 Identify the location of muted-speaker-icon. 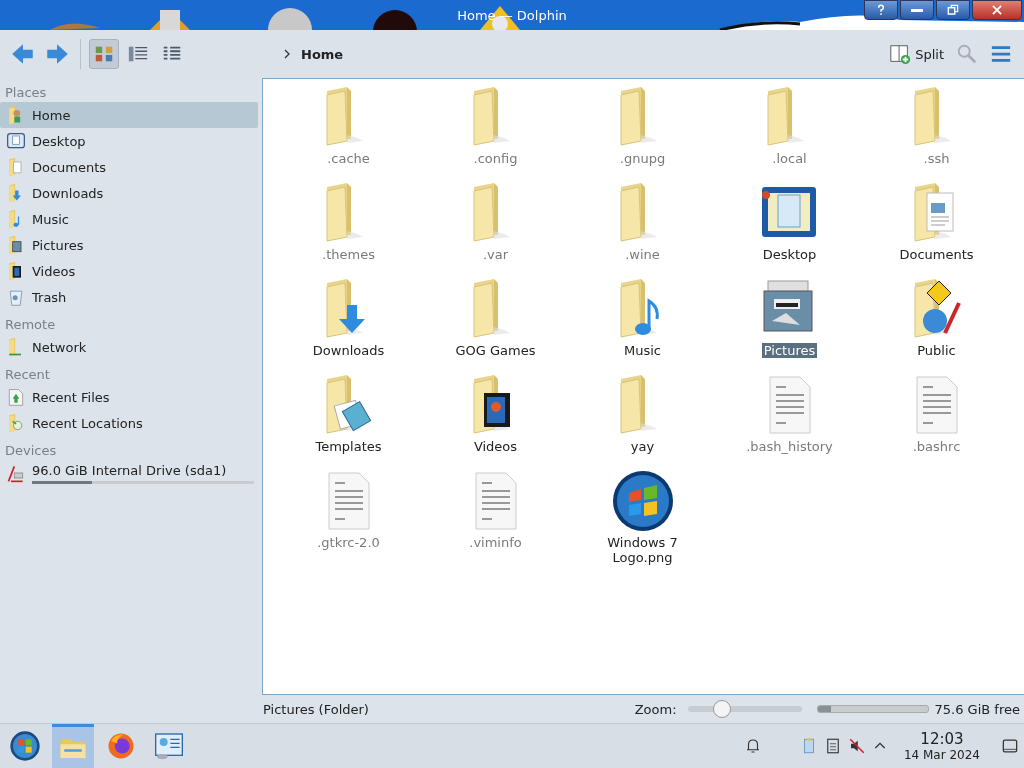
(856, 746).